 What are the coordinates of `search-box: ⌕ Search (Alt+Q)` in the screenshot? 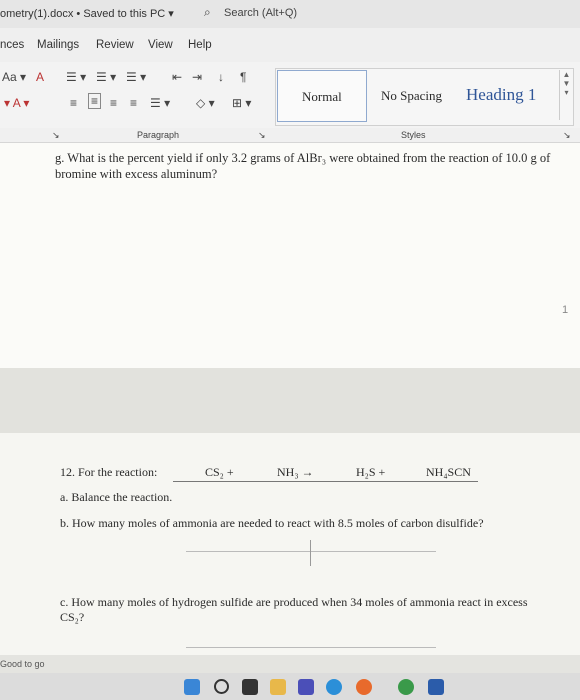 It's located at (285, 13).